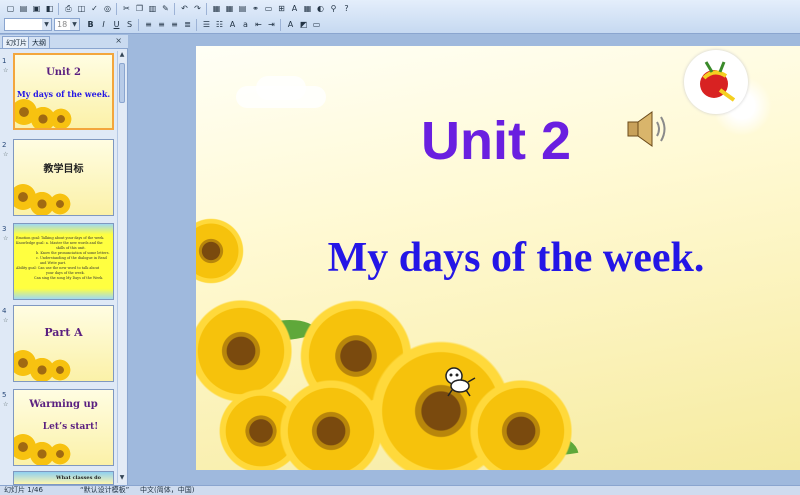  Describe the element at coordinates (271, 24) in the screenshot. I see `increase-indent-icon: ⇥` at that location.